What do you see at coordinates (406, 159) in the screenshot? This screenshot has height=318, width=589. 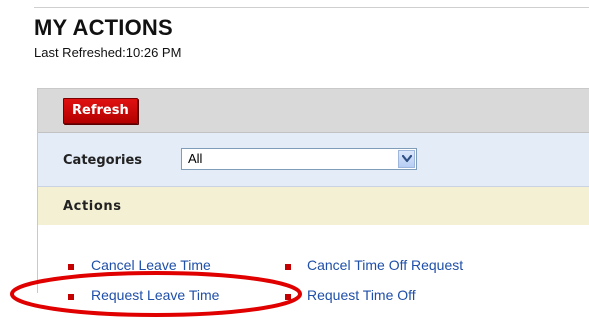 I see `chevron-down-icon` at bounding box center [406, 159].